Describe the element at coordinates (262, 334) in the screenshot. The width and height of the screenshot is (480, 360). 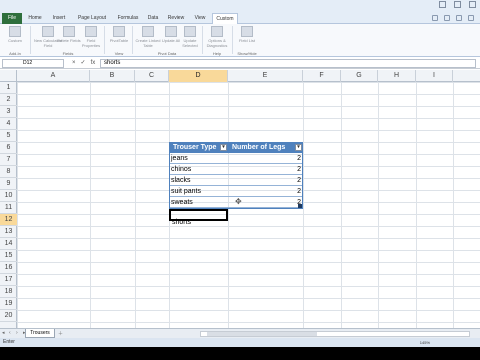
I see `scrollbar-thumb` at that location.